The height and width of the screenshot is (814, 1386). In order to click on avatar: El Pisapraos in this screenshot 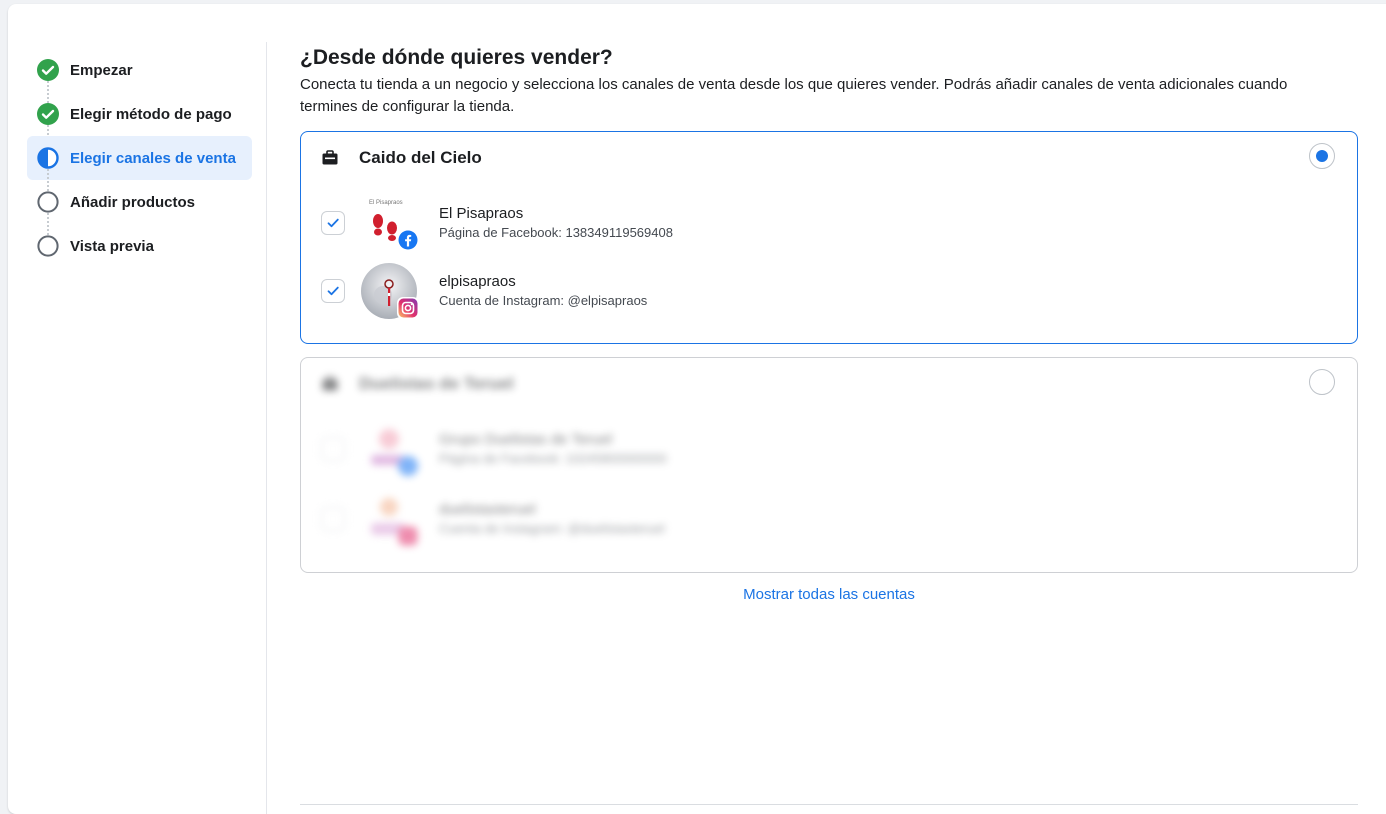, I will do `click(390, 223)`.